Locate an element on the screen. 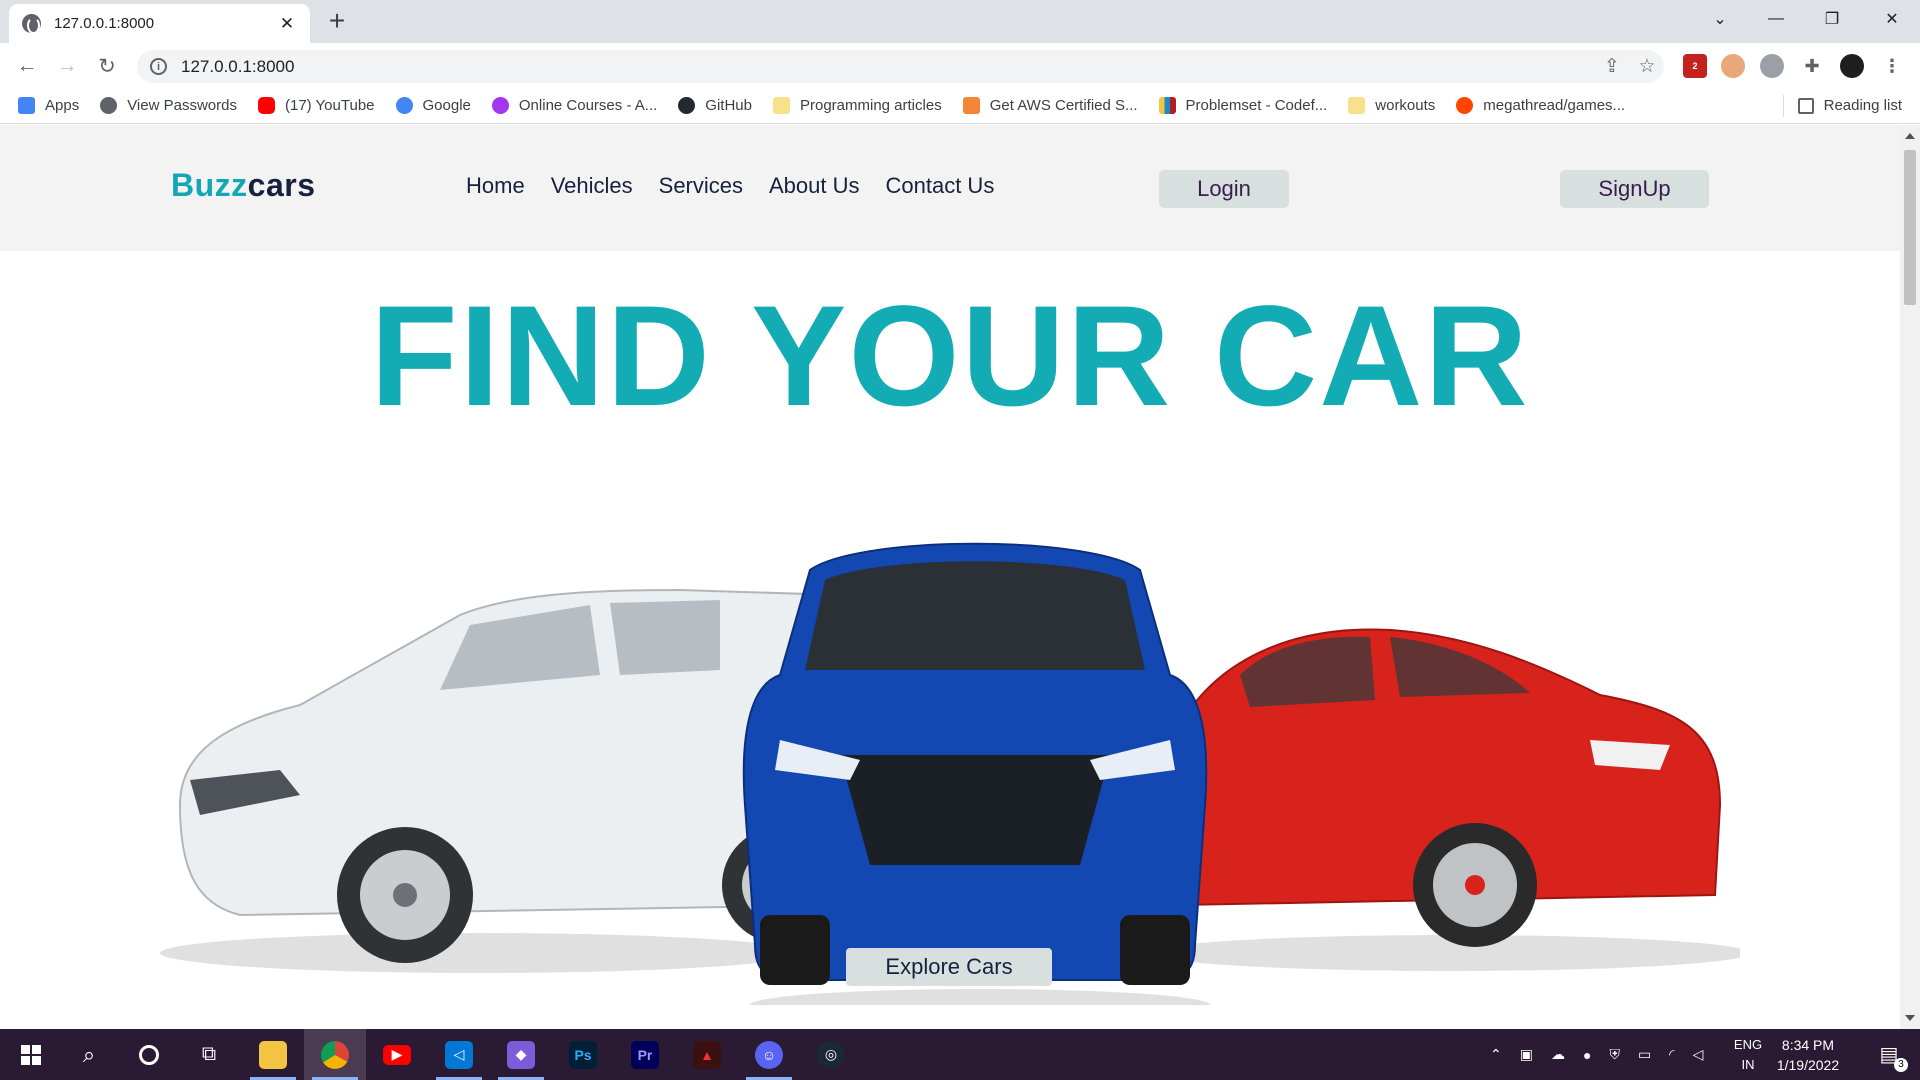 The height and width of the screenshot is (1080, 1920). close-window-button: ✕ is located at coordinates (1892, 19).